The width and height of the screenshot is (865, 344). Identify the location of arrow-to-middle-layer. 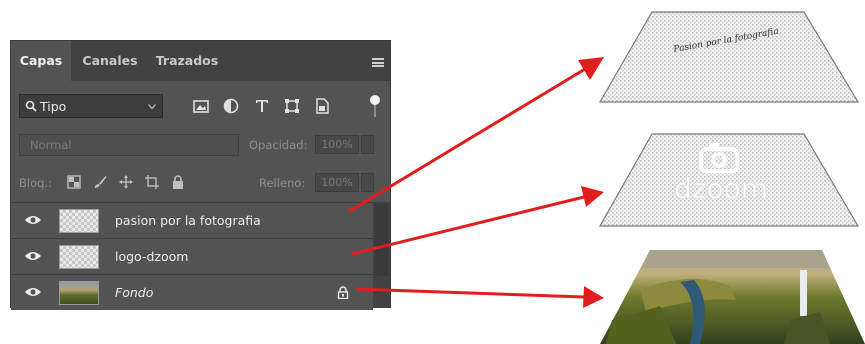
(477, 221).